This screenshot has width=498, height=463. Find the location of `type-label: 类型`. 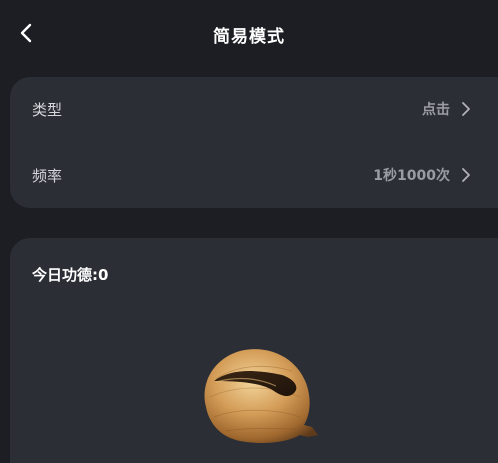

type-label: 类型 is located at coordinates (47, 110).